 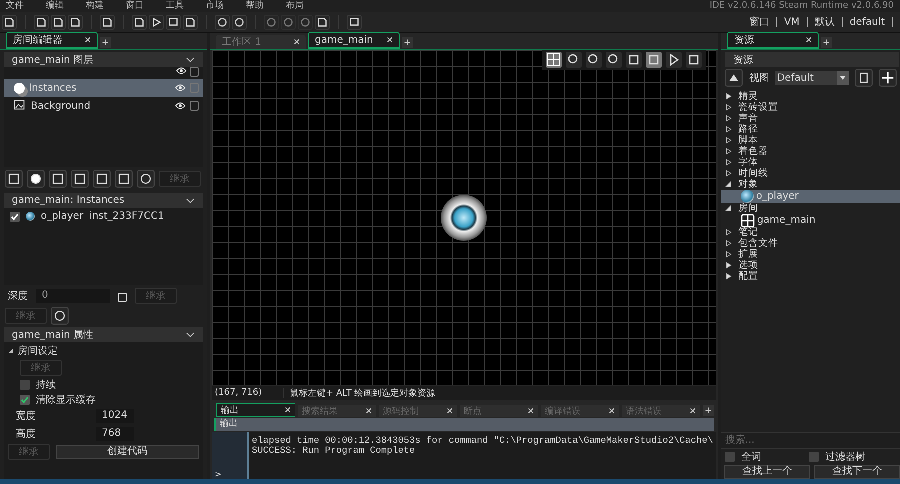 I want to click on tree-folder: 选项, so click(x=748, y=265).